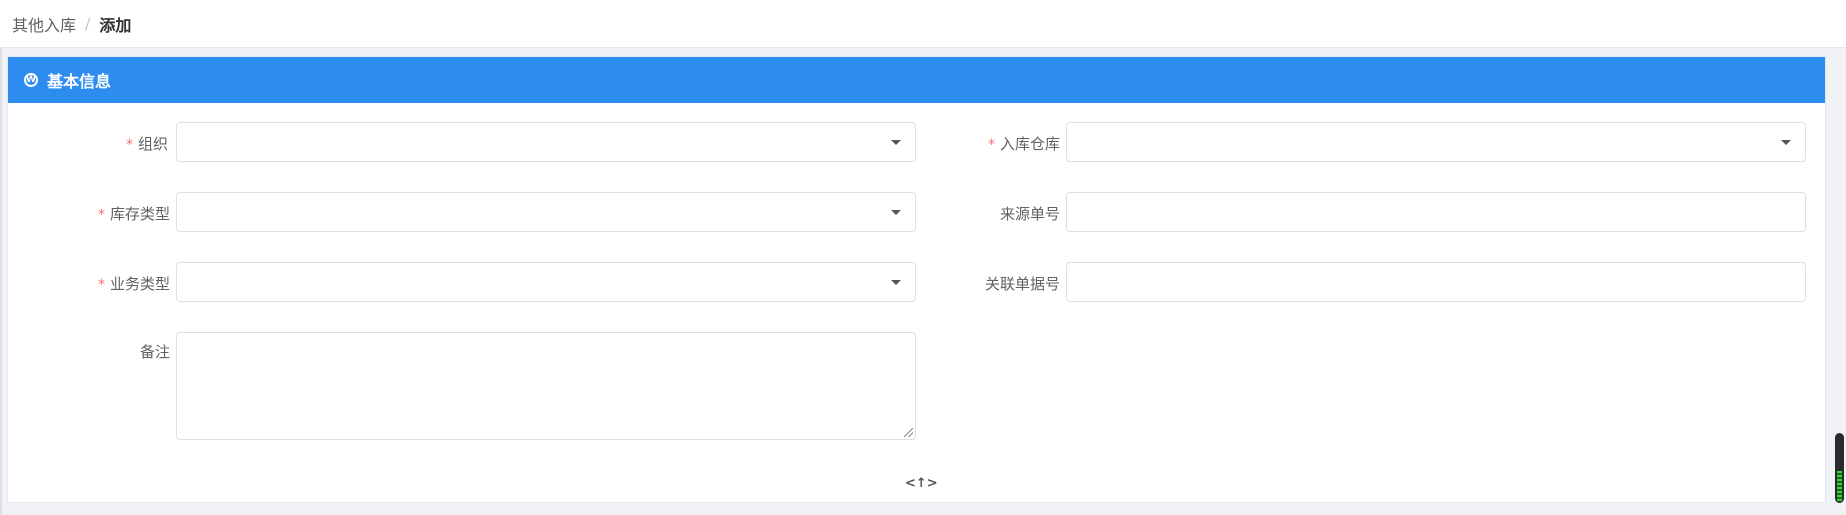 The image size is (1846, 515). What do you see at coordinates (1, 257) in the screenshot?
I see `window-left-edge` at bounding box center [1, 257].